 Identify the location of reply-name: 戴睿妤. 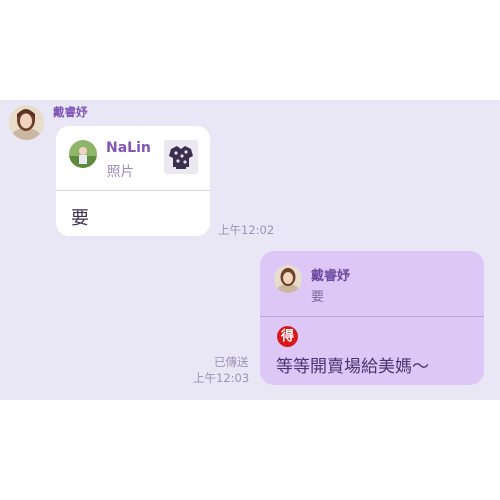
(331, 276).